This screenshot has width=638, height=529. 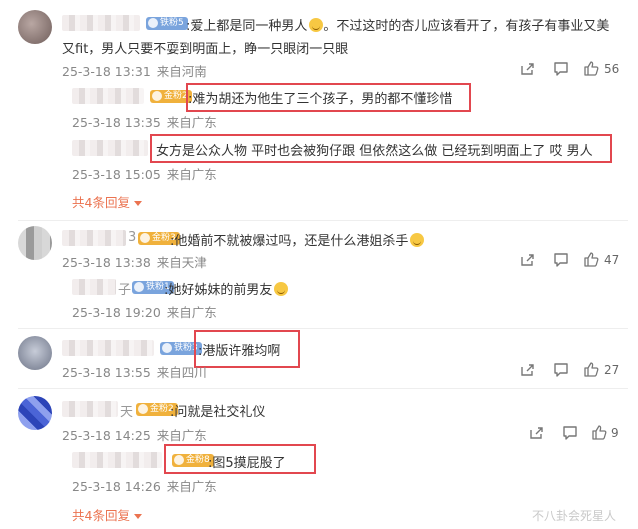 I want to click on reply-meta: 25-3-18 15:05 来自广东, so click(x=144, y=174).